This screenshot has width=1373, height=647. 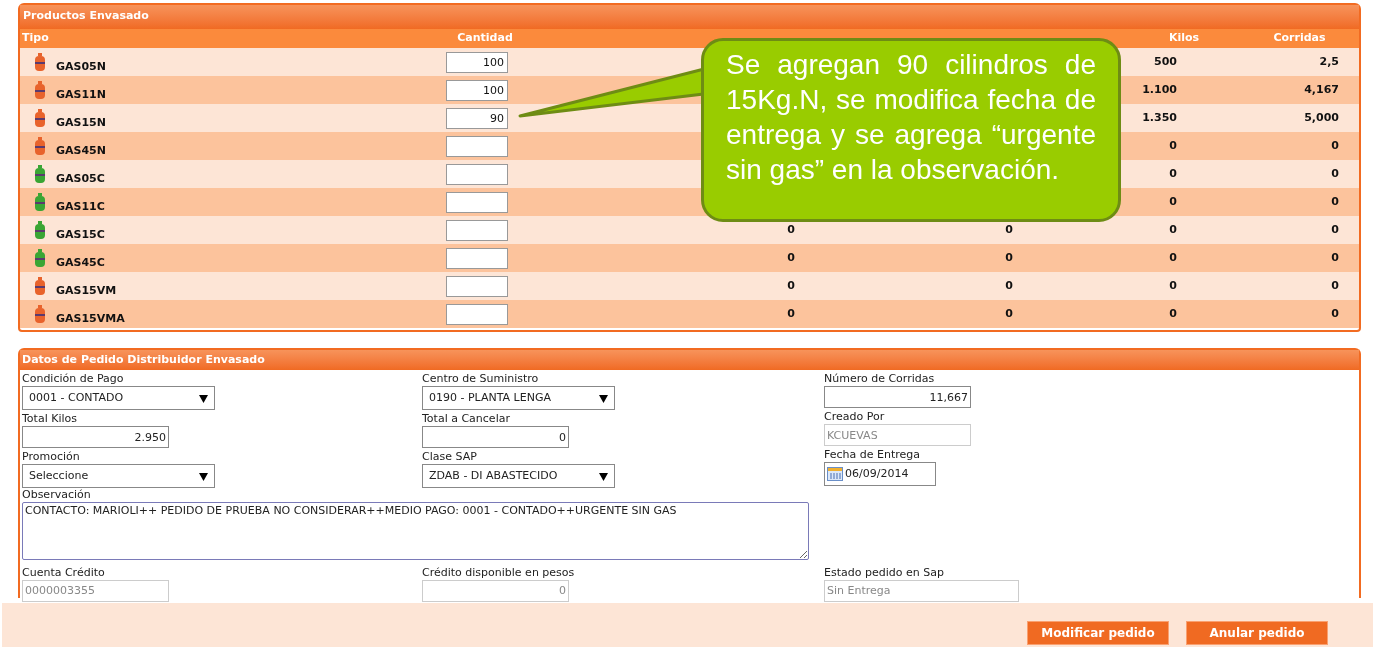 What do you see at coordinates (57, 495) in the screenshot?
I see `field-label: Observación` at bounding box center [57, 495].